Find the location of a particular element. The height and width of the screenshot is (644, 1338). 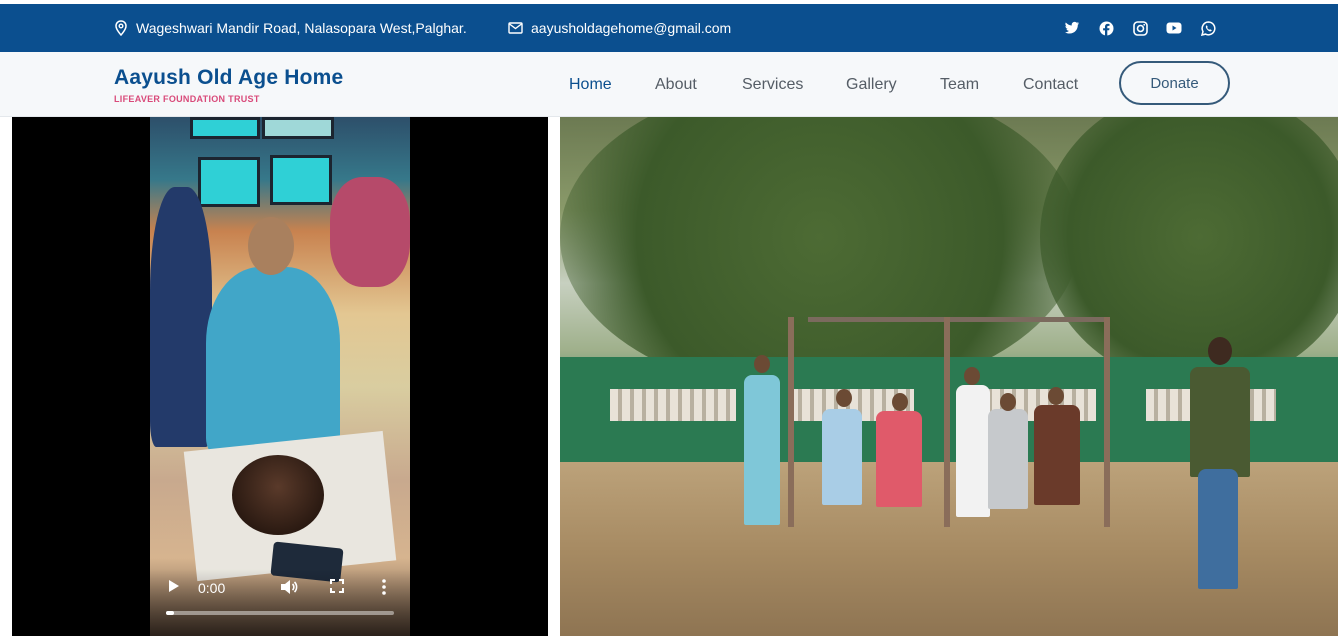

map-pin-icon is located at coordinates (121, 28).